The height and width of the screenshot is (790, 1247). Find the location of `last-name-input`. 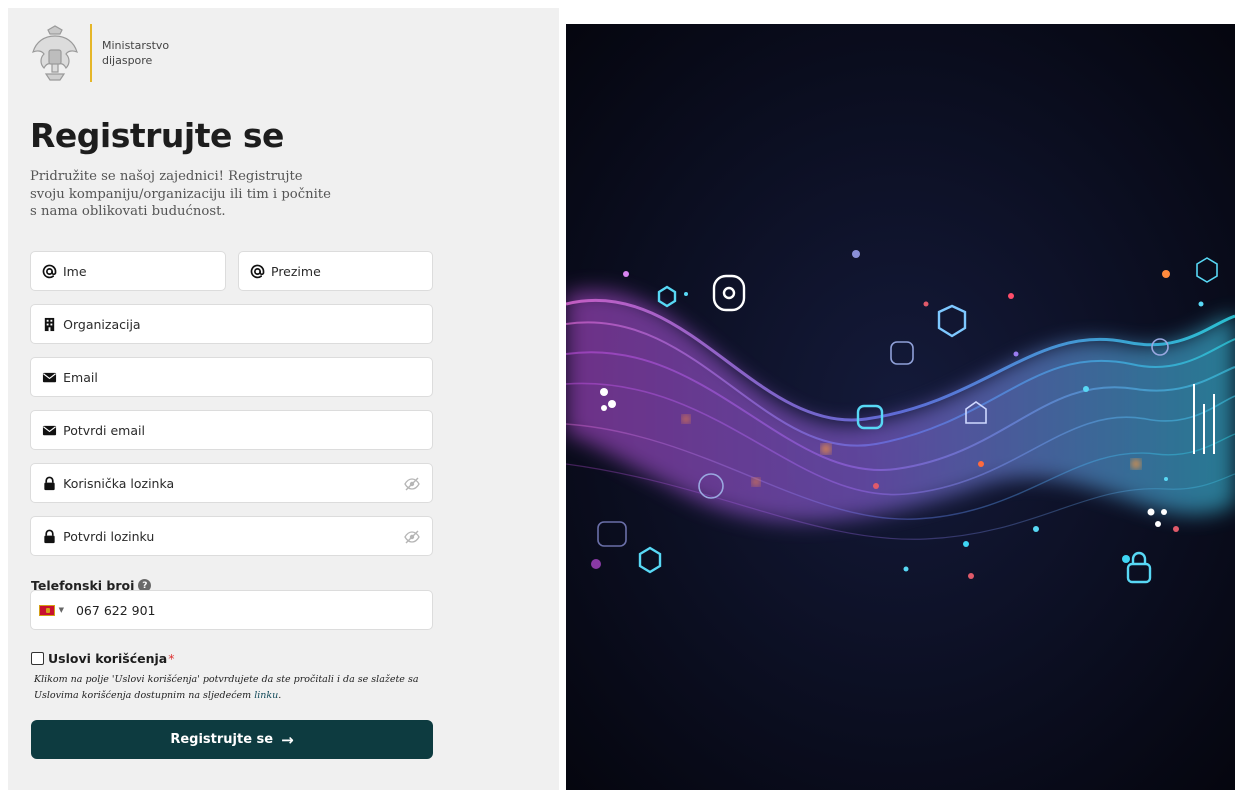

last-name-input is located at coordinates (351, 271).